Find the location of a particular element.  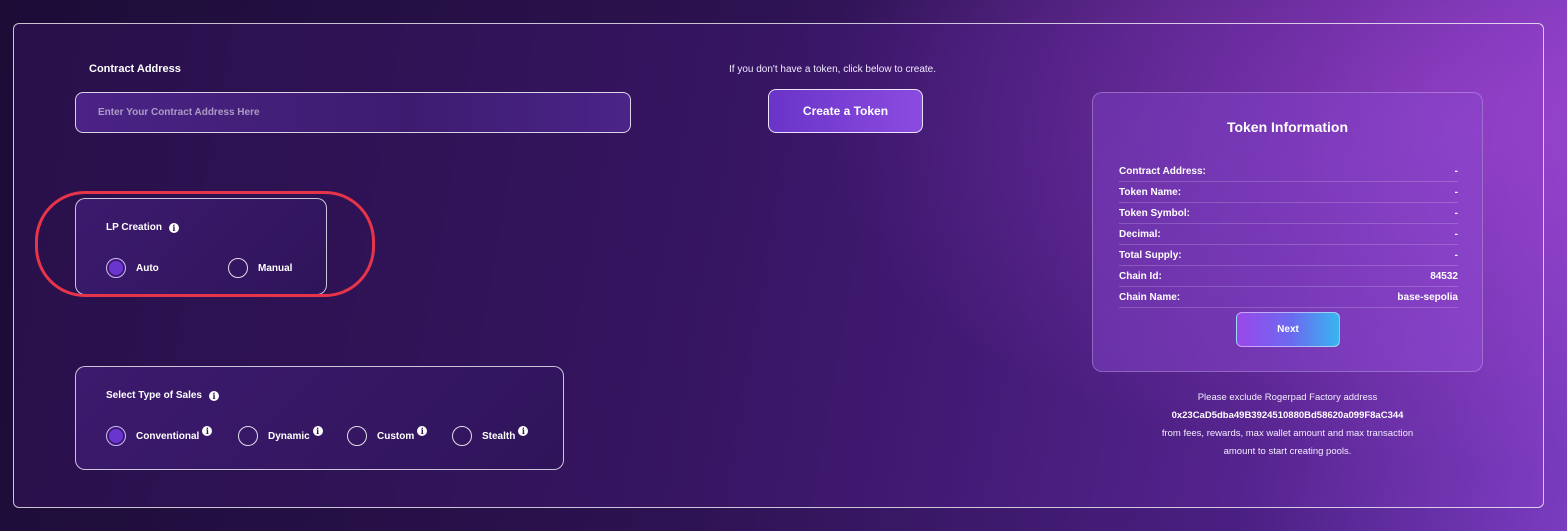

sales-option-label: Stealth is located at coordinates (499, 436).